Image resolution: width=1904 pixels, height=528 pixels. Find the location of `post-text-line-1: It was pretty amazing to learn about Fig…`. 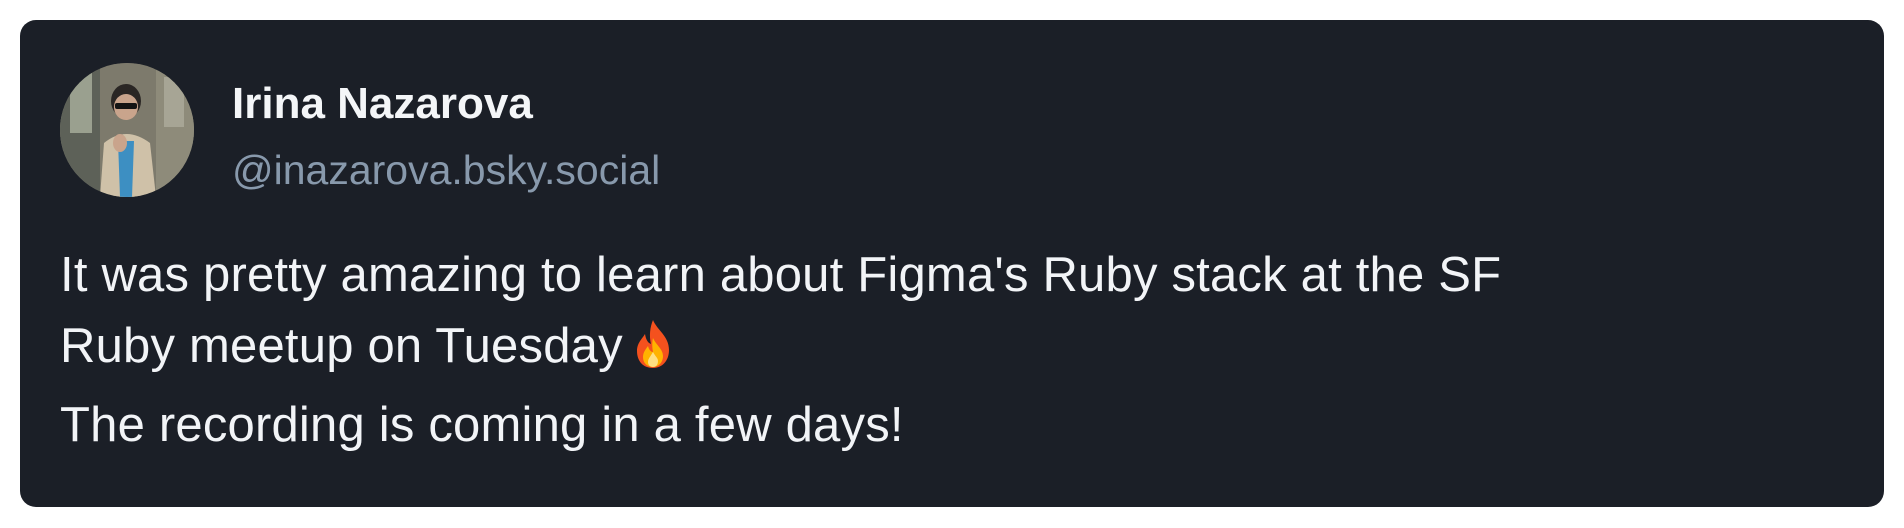

post-text-line-1: It was pretty amazing to learn about Fig… is located at coordinates (781, 275).